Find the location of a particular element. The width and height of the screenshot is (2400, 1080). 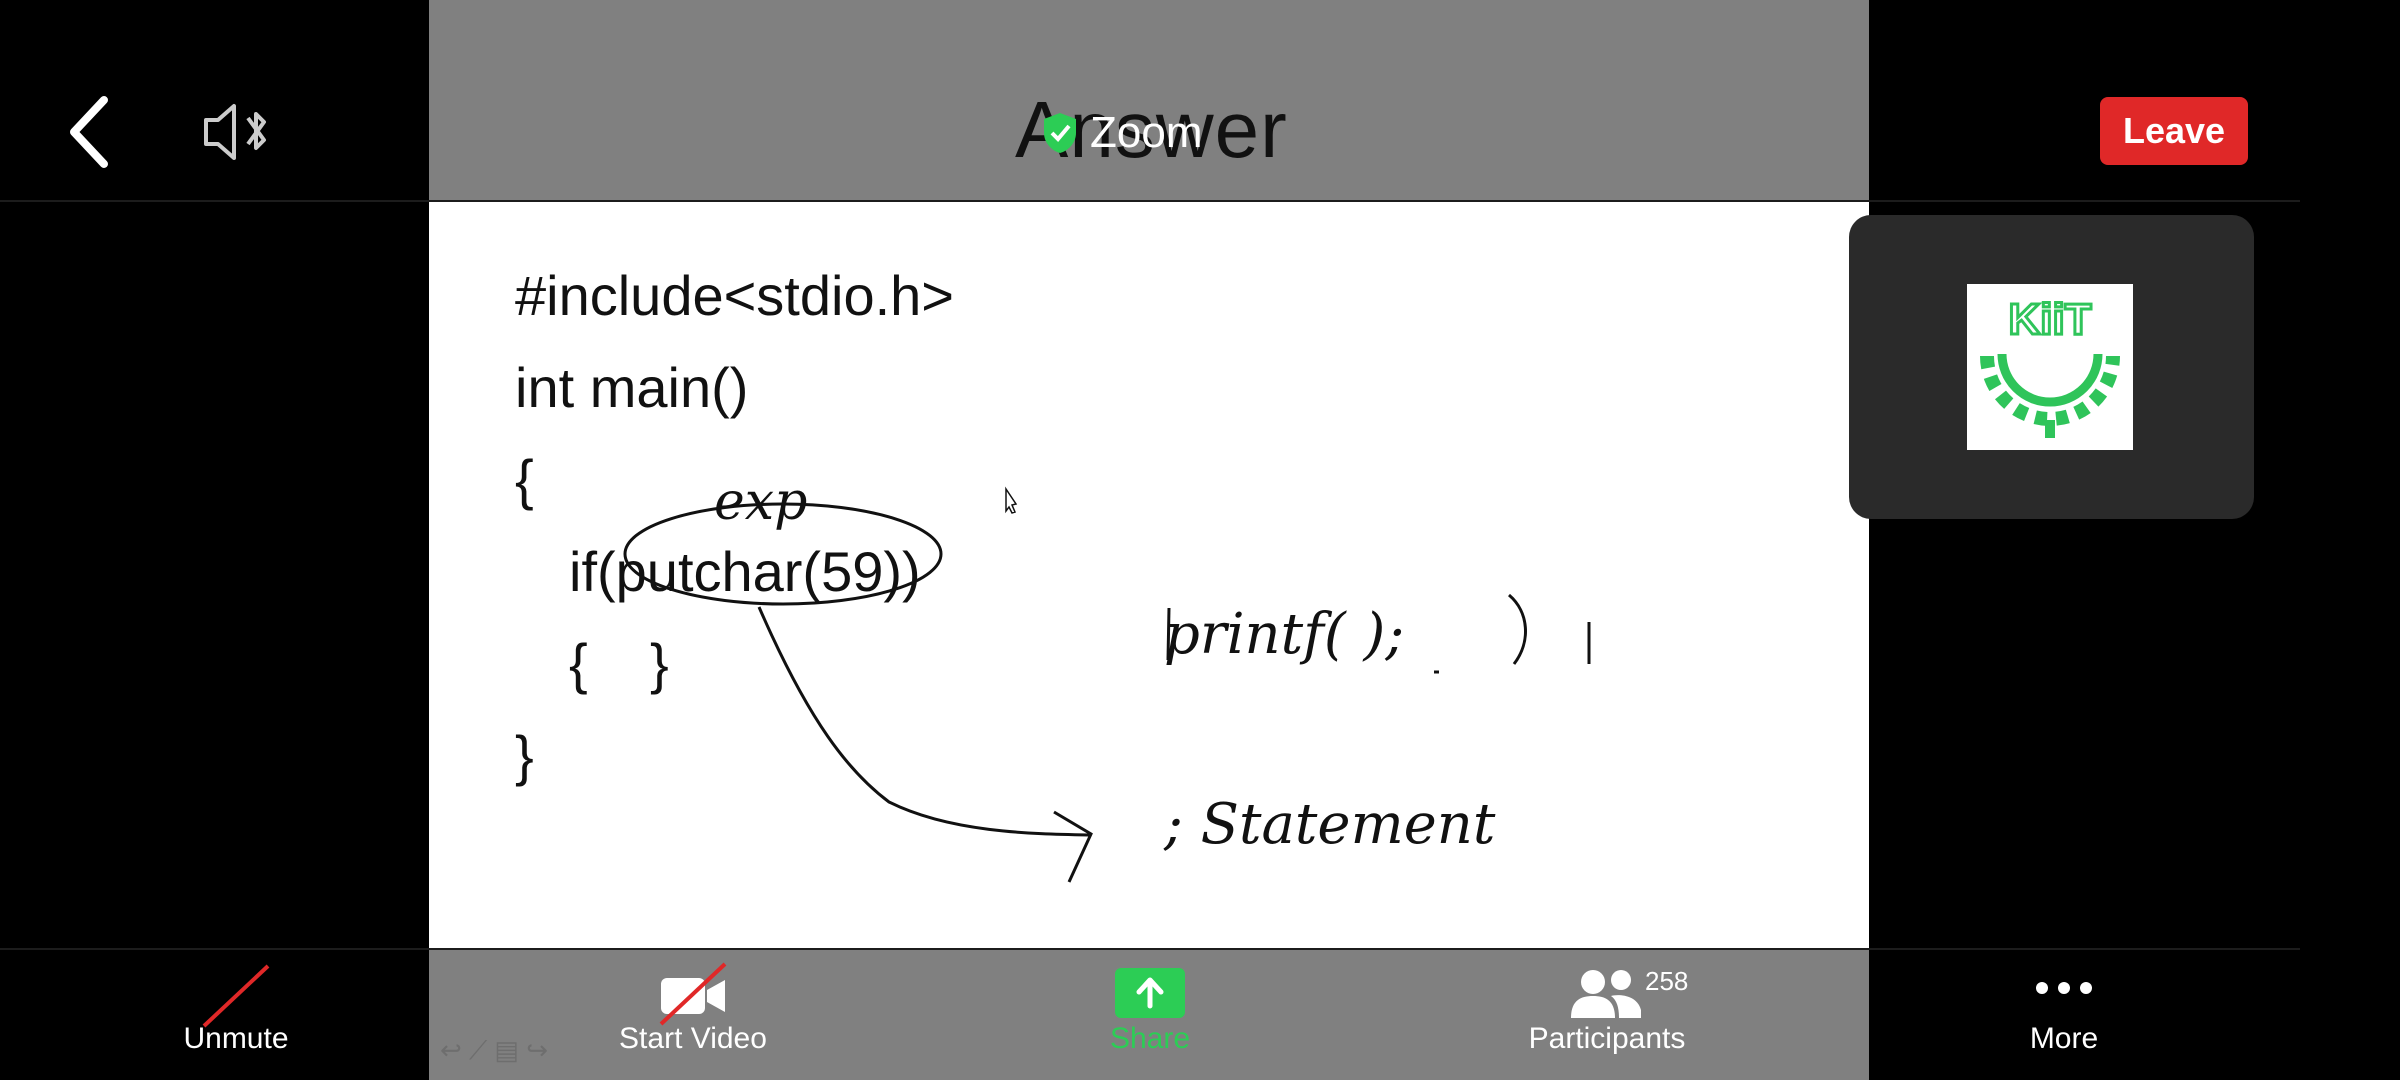

speaker-bluetooth-icon is located at coordinates (235, 132).